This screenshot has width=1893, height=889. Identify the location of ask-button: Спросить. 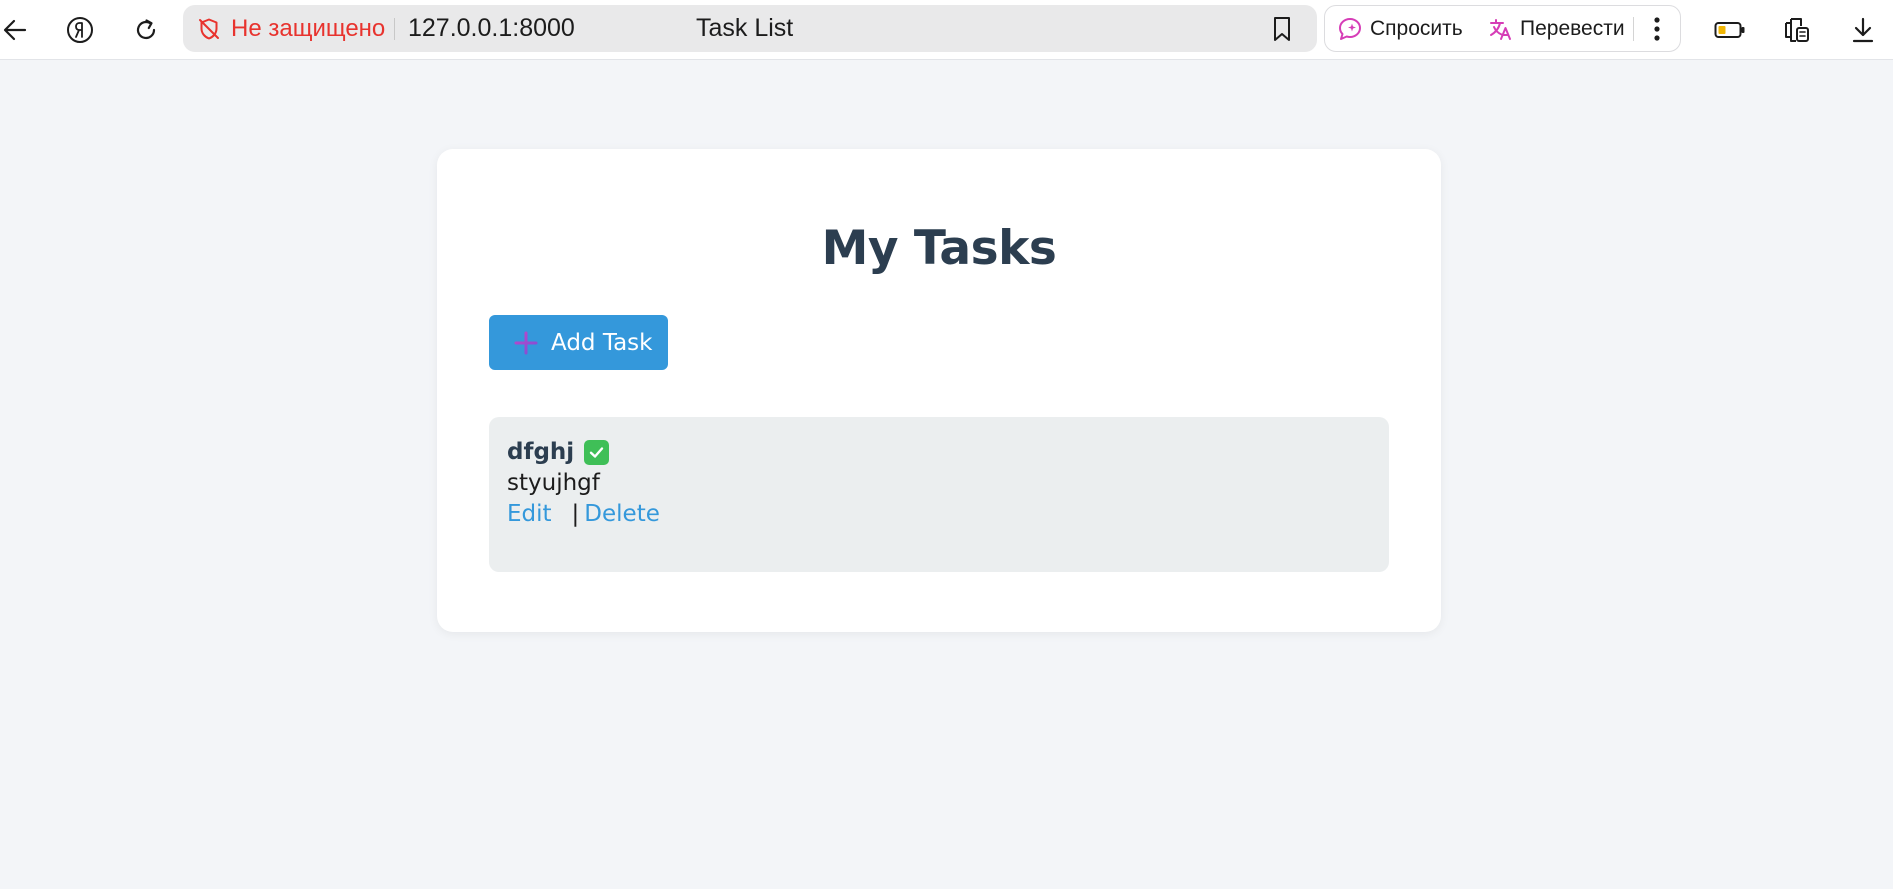
(1400, 28).